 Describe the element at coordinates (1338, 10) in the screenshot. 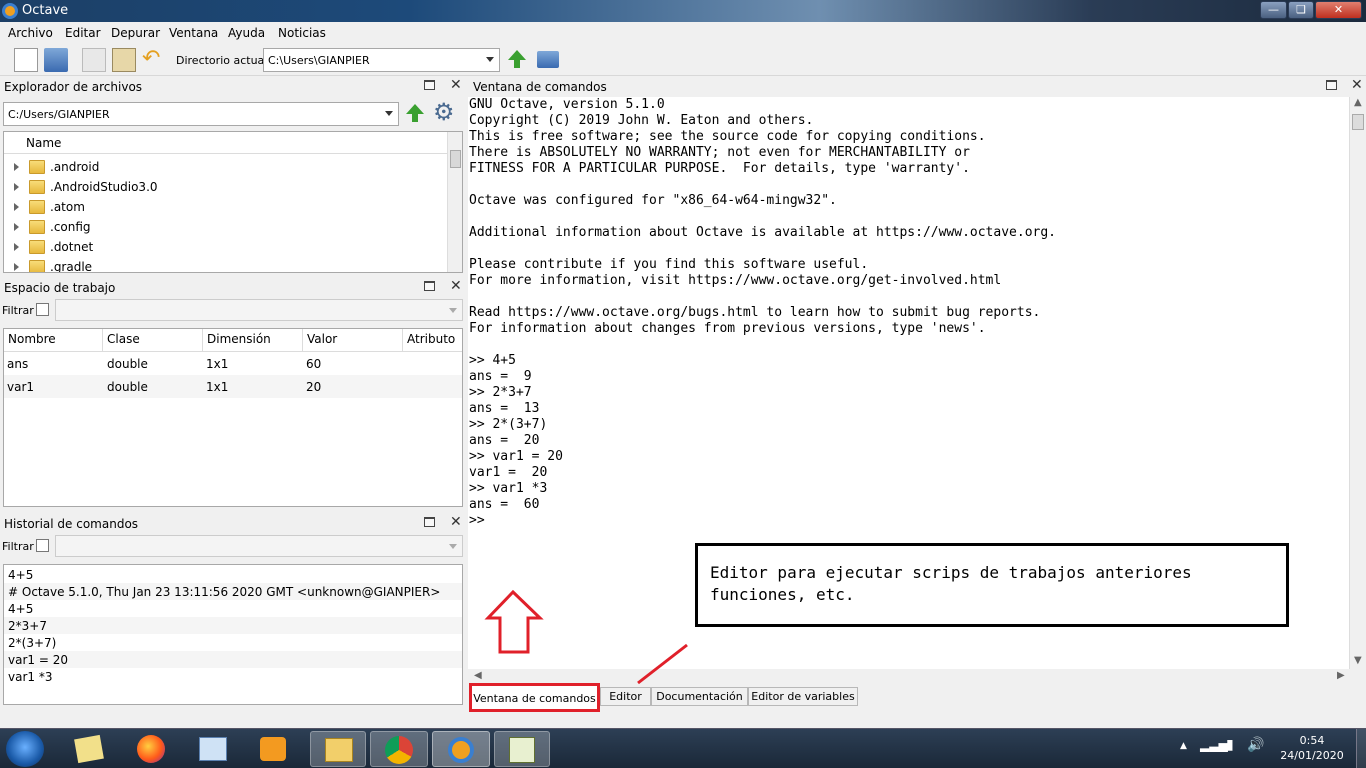

I see `close-window-button: ✕` at that location.